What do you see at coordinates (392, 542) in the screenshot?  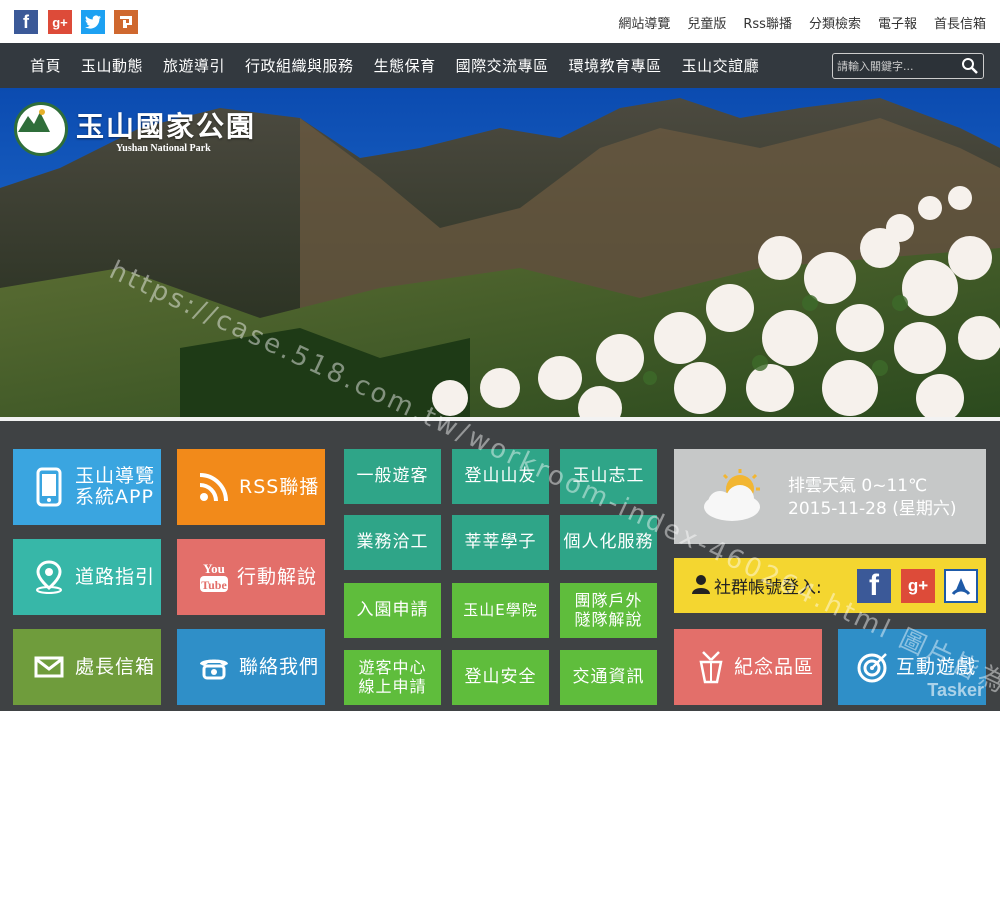 I see `tile-business: 業務洽工` at bounding box center [392, 542].